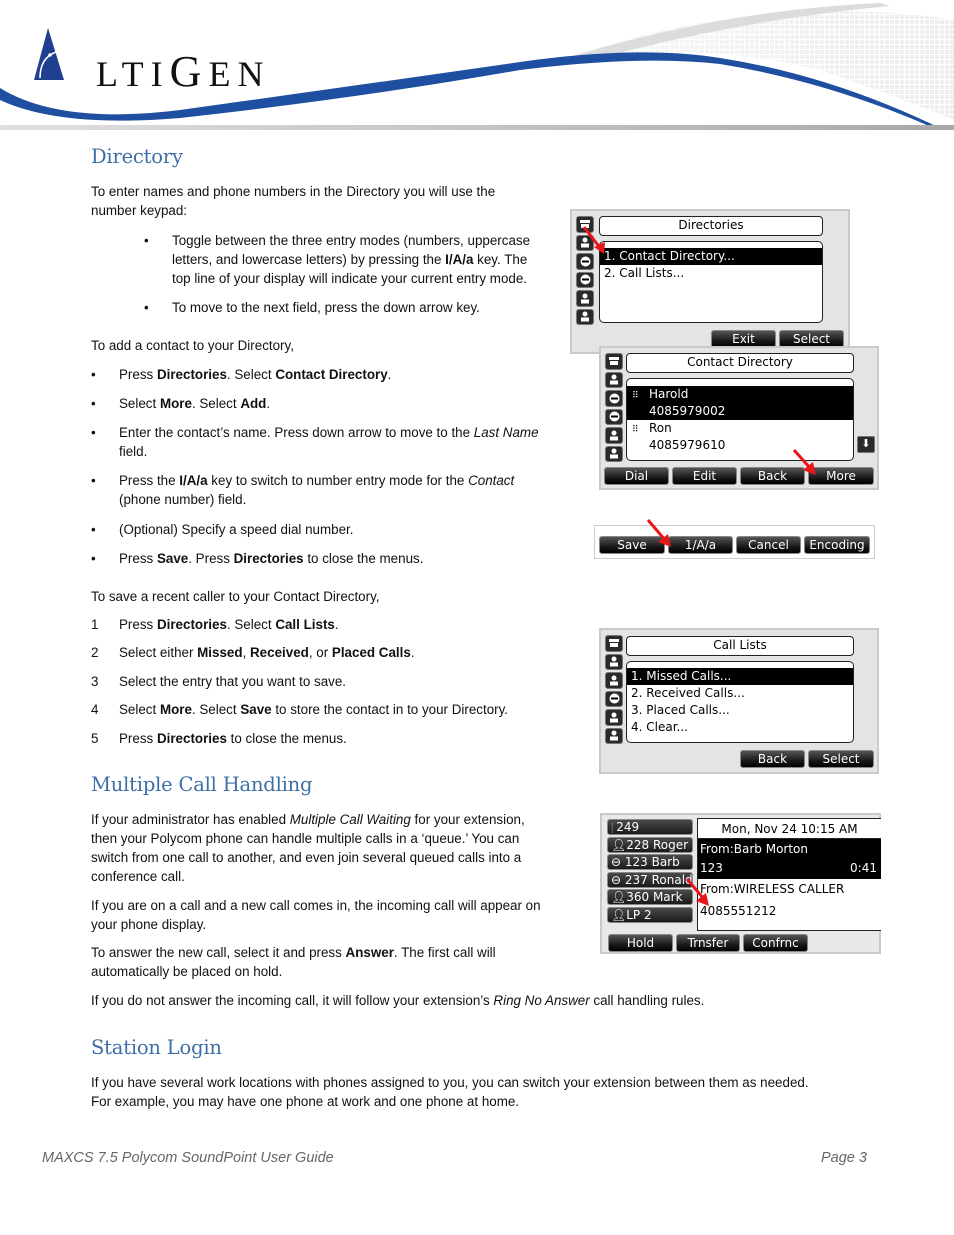  Describe the element at coordinates (789, 859) in the screenshot. I see `active-call: From:Barb Morton 123 0:41` at that location.